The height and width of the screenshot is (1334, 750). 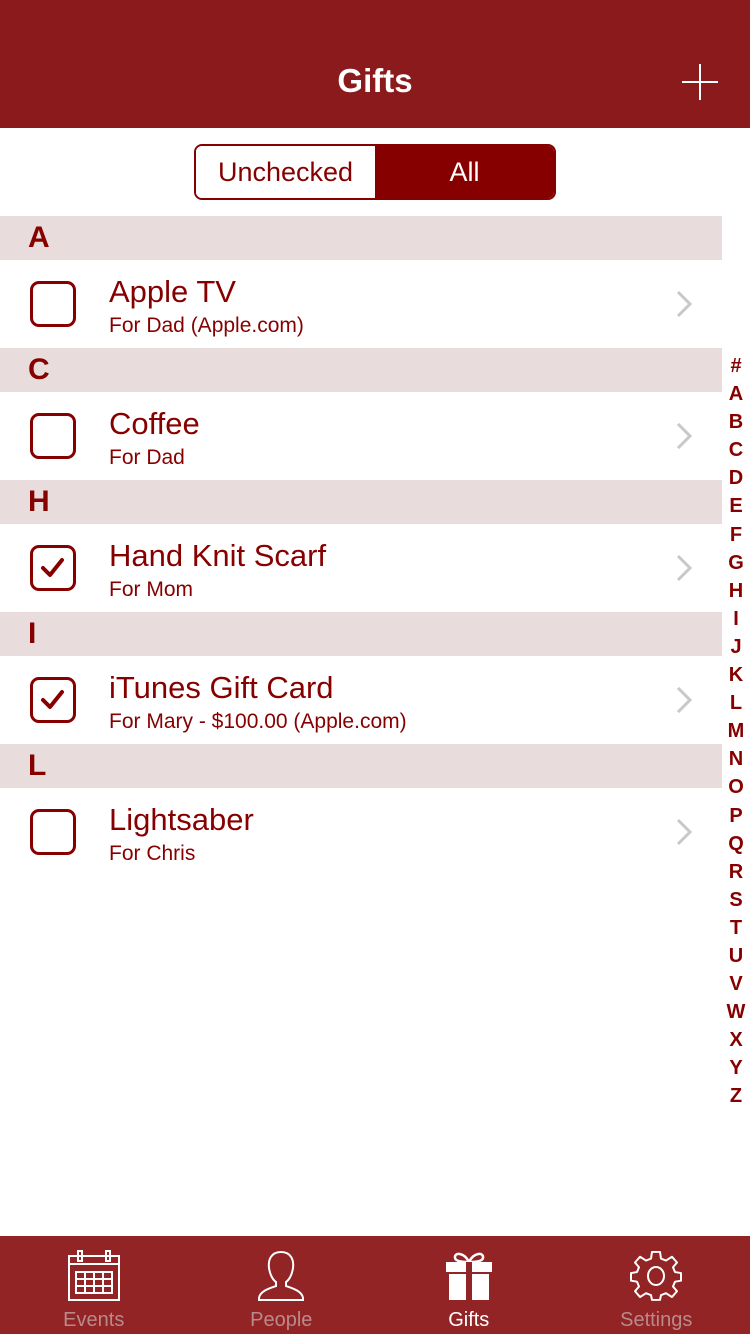 What do you see at coordinates (361, 238) in the screenshot?
I see `section-header: A` at bounding box center [361, 238].